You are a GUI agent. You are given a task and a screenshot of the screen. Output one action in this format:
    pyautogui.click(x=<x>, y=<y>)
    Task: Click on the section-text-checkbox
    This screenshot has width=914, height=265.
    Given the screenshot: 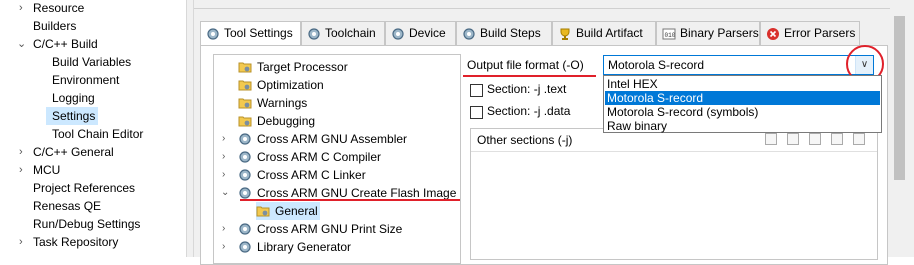 What is the action you would take?
    pyautogui.click(x=476, y=90)
    